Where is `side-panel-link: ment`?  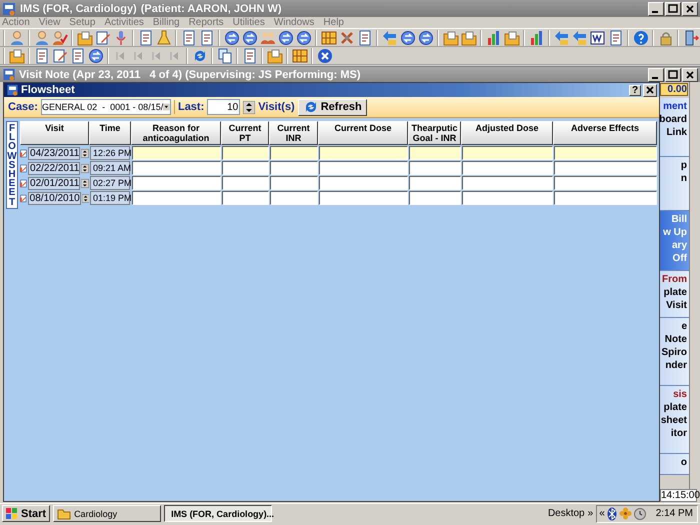
side-panel-link: ment is located at coordinates (675, 107).